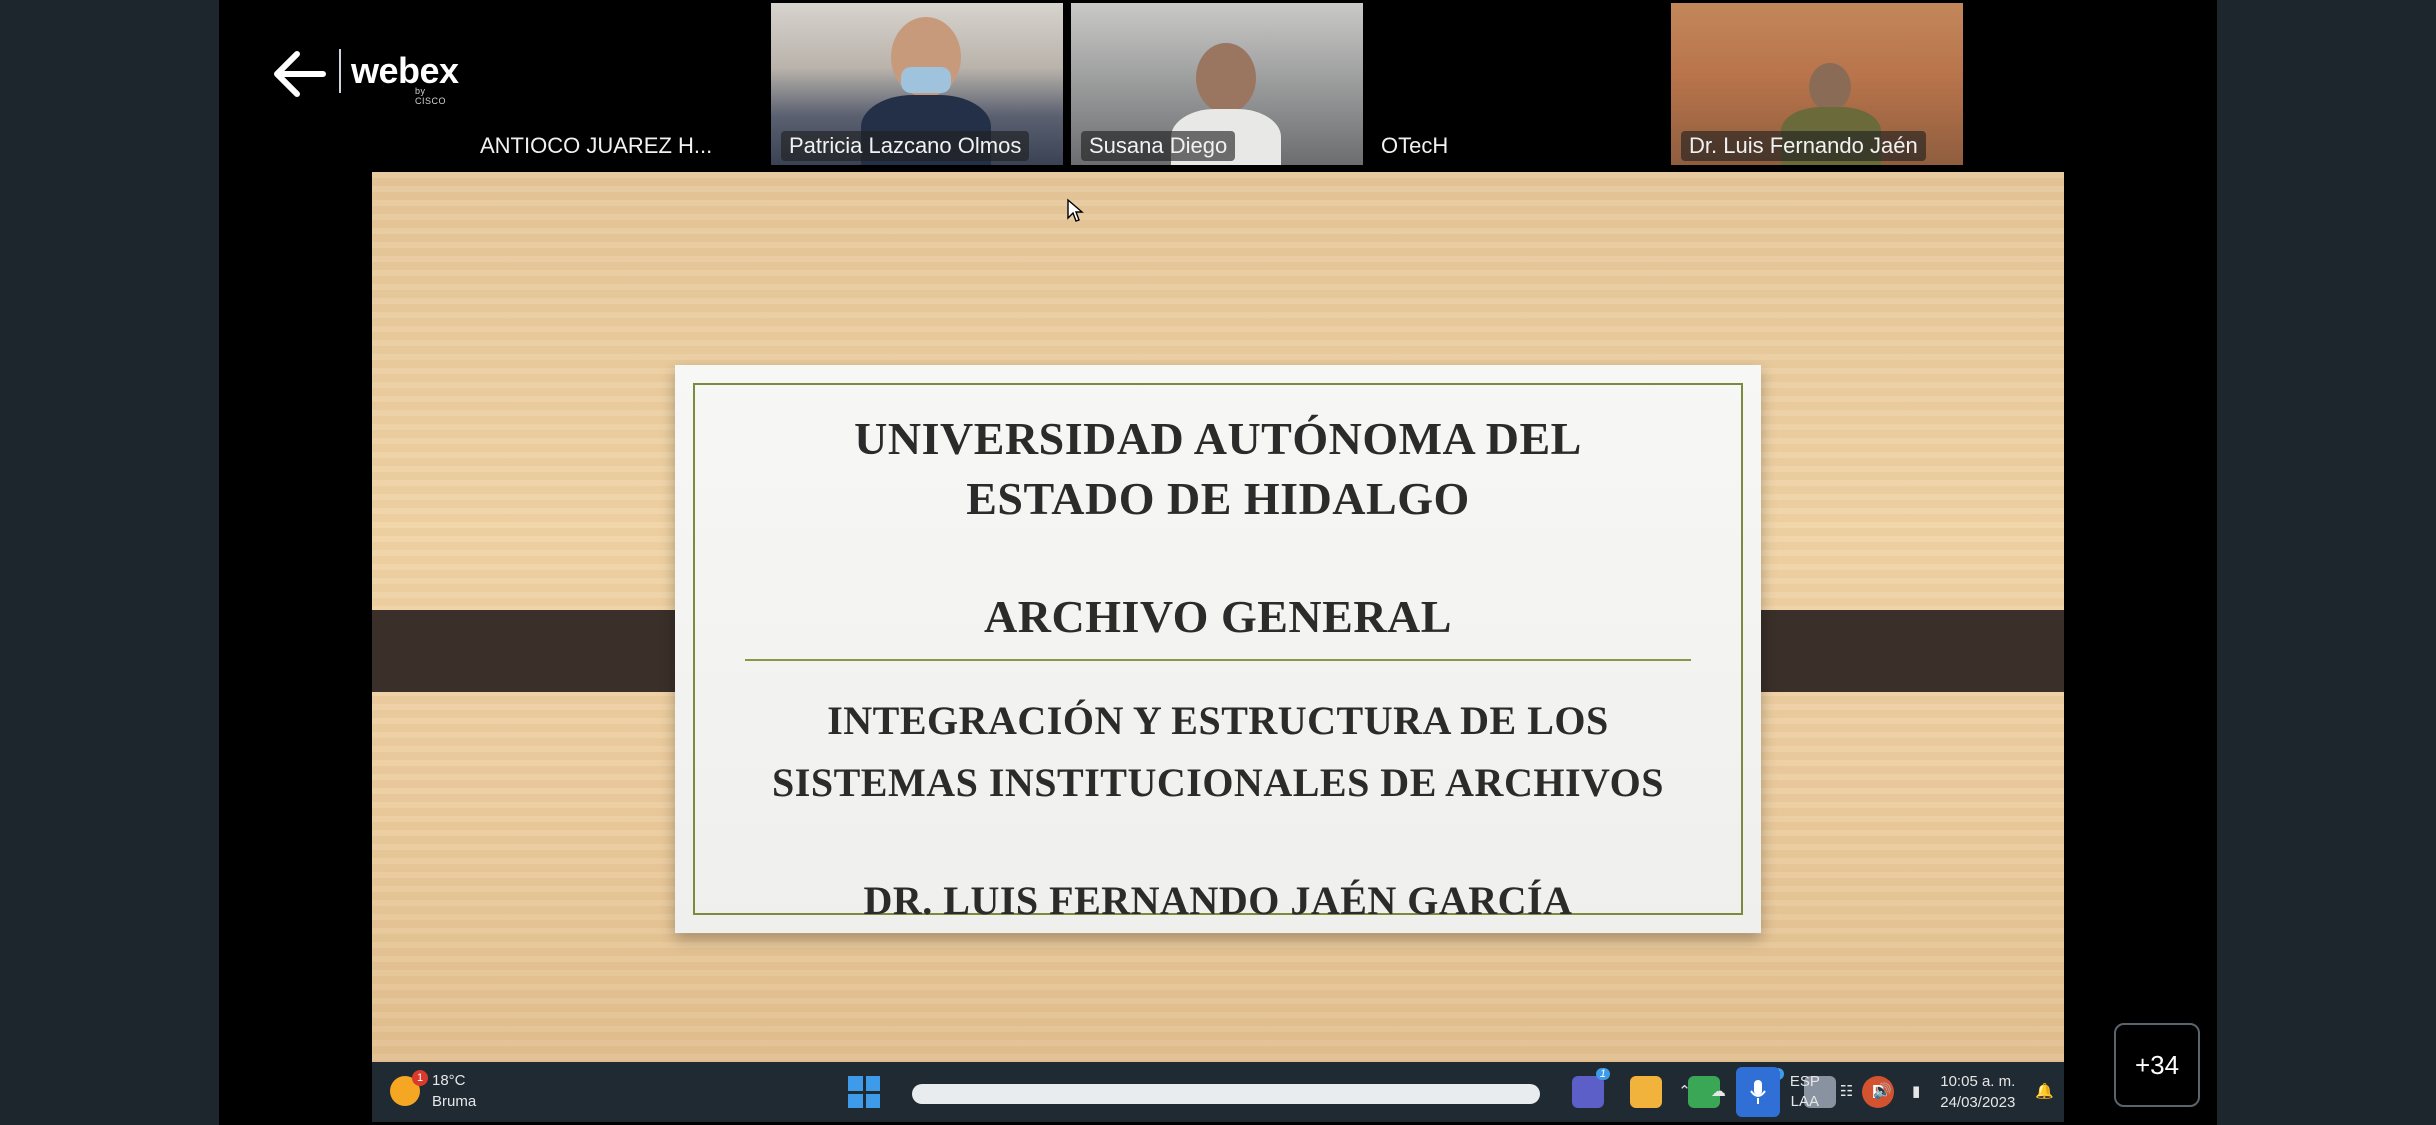 This screenshot has height=1125, width=2436. I want to click on folder-icon, so click(1646, 1092).